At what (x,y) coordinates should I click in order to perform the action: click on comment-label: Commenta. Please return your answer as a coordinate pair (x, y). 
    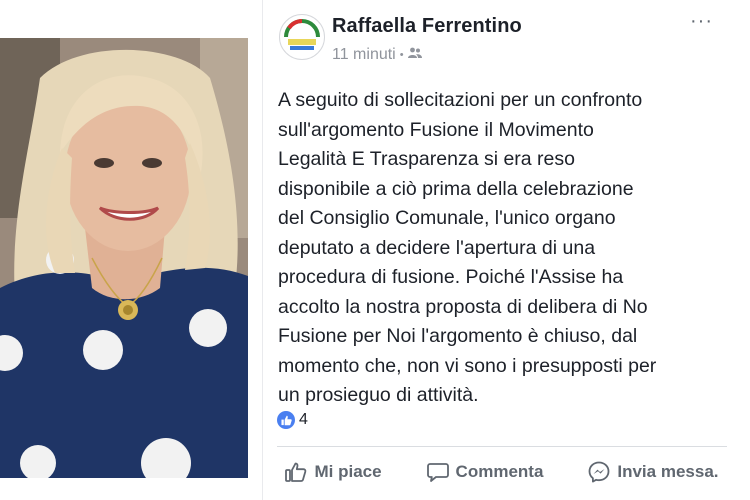
    Looking at the image, I should click on (499, 471).